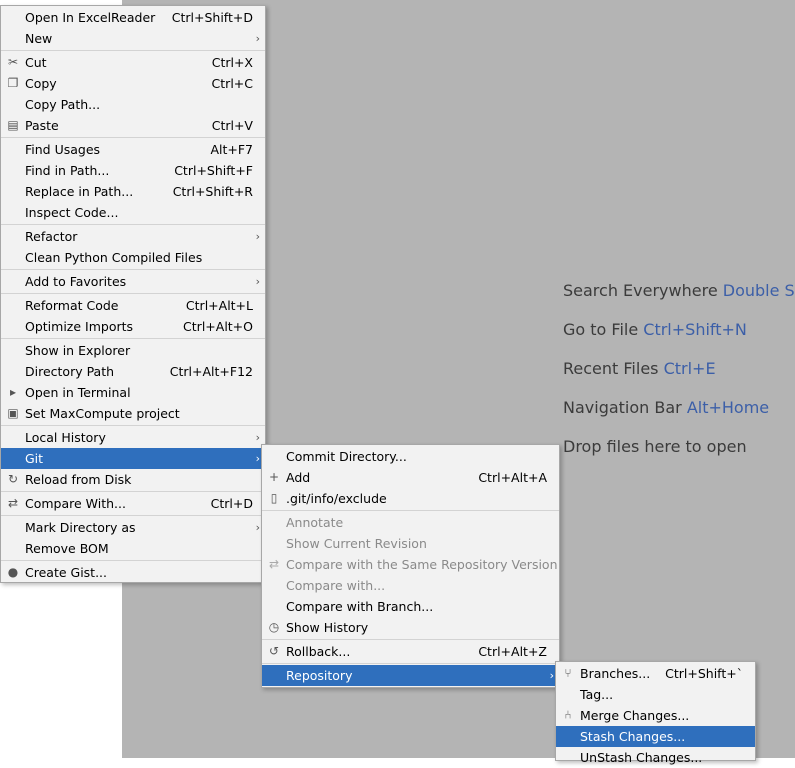 Image resolution: width=795 pixels, height=768 pixels. What do you see at coordinates (219, 305) in the screenshot?
I see `menu-item-shortcut: Ctrl+Alt+L` at bounding box center [219, 305].